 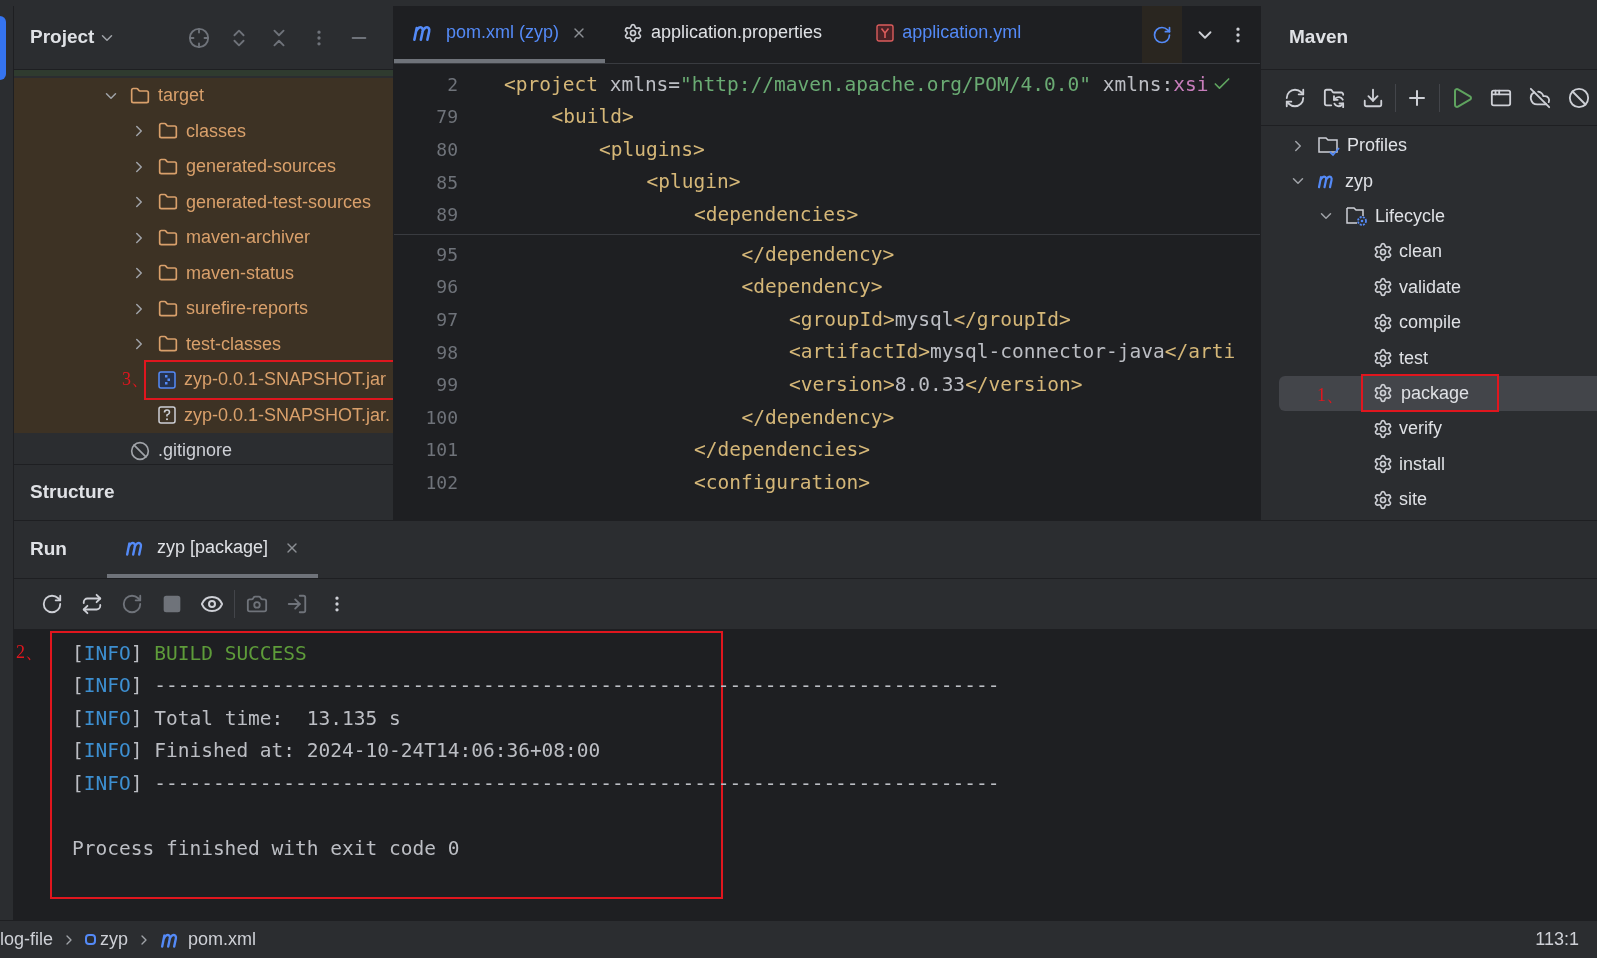 What do you see at coordinates (940, 34) in the screenshot?
I see `editor-tab: application.yml` at bounding box center [940, 34].